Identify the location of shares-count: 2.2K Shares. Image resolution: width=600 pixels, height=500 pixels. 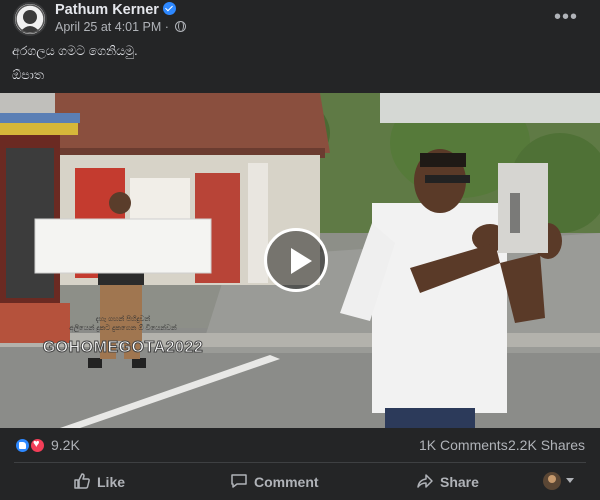
(546, 445).